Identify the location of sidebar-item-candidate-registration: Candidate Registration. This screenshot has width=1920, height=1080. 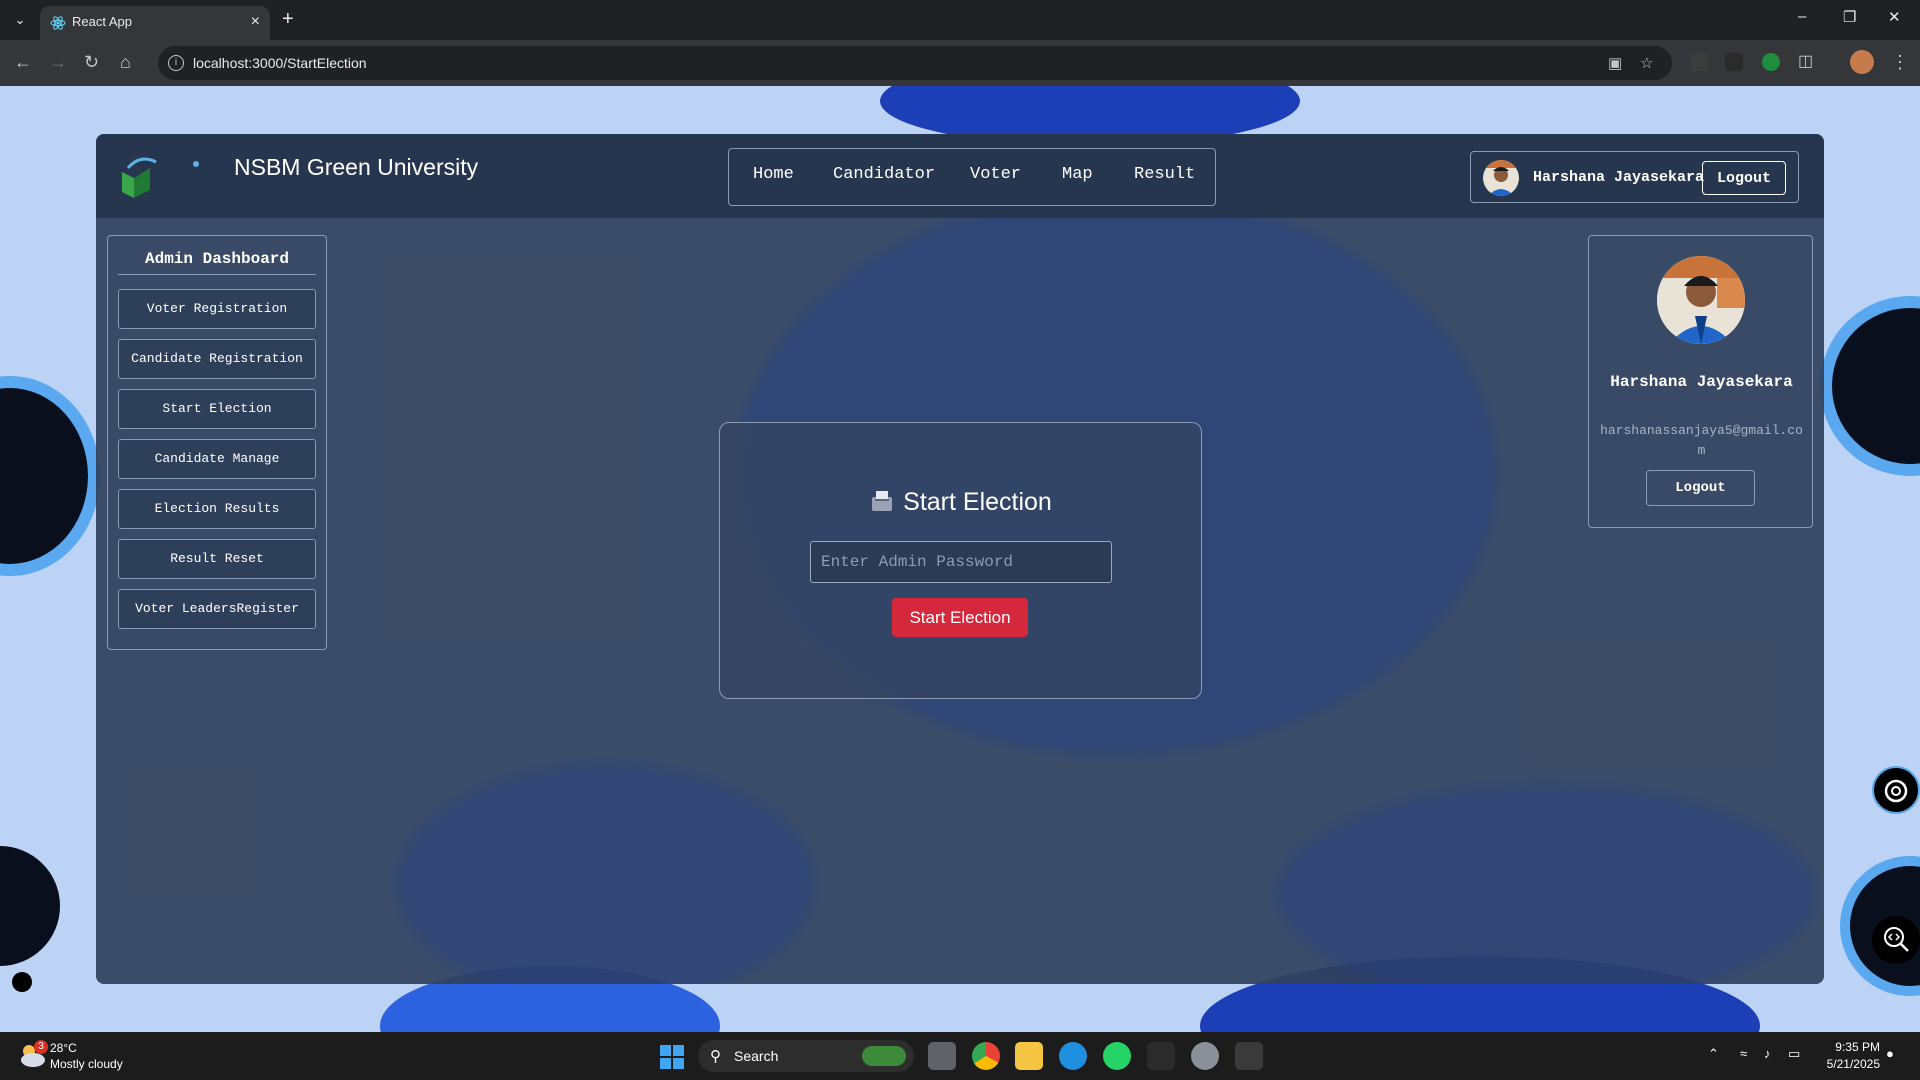
(217, 359).